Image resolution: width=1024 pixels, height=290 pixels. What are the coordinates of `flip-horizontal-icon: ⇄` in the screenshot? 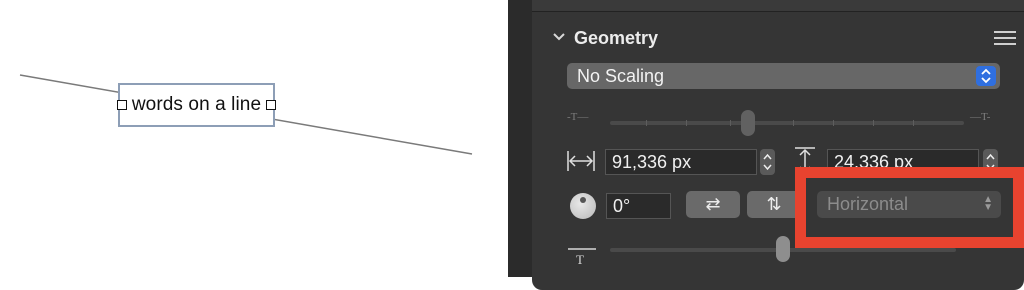 It's located at (713, 204).